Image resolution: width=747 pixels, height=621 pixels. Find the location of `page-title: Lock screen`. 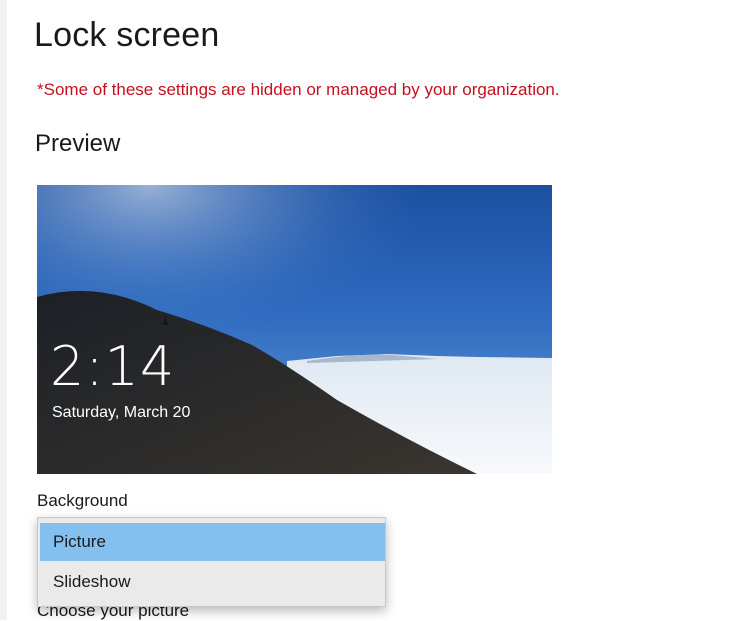

page-title: Lock screen is located at coordinates (127, 35).